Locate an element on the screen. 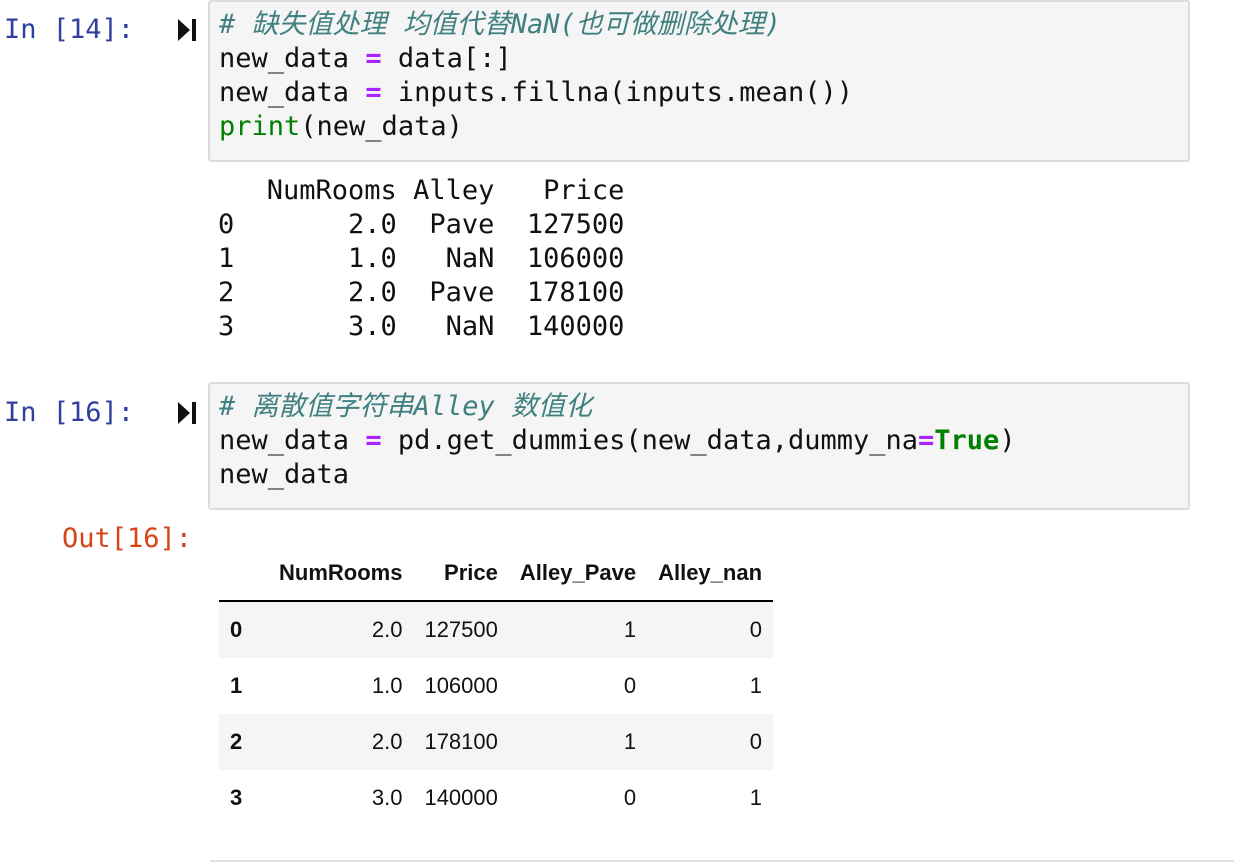  stdout-line: 3 3.0 NaN 140000 is located at coordinates (421, 326).